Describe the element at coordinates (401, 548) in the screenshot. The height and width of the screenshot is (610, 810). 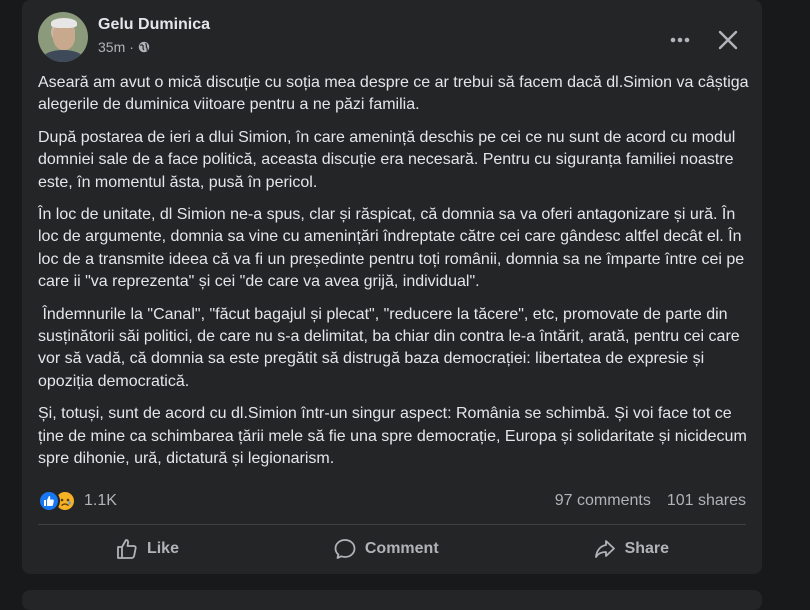
I see `comment-label: Comment` at that location.